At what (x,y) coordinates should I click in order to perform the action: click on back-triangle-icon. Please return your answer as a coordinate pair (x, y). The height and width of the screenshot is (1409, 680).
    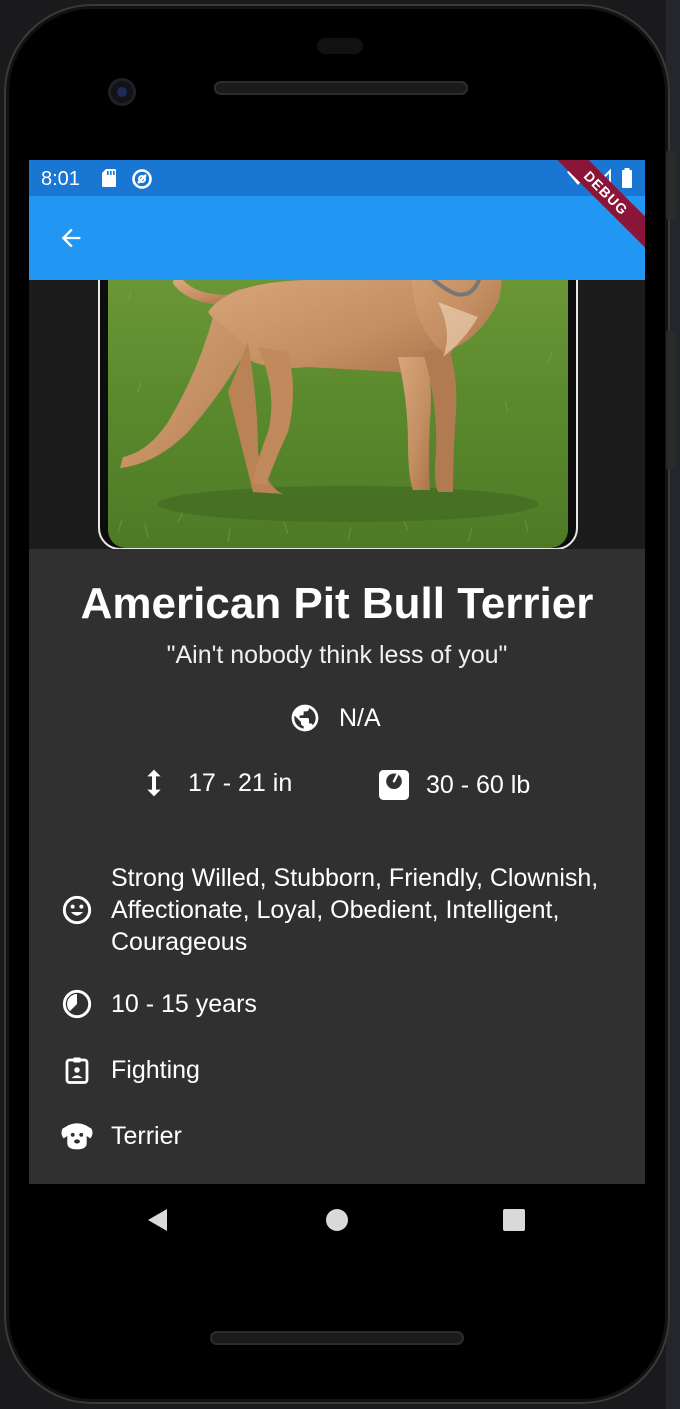
    Looking at the image, I should click on (157, 1220).